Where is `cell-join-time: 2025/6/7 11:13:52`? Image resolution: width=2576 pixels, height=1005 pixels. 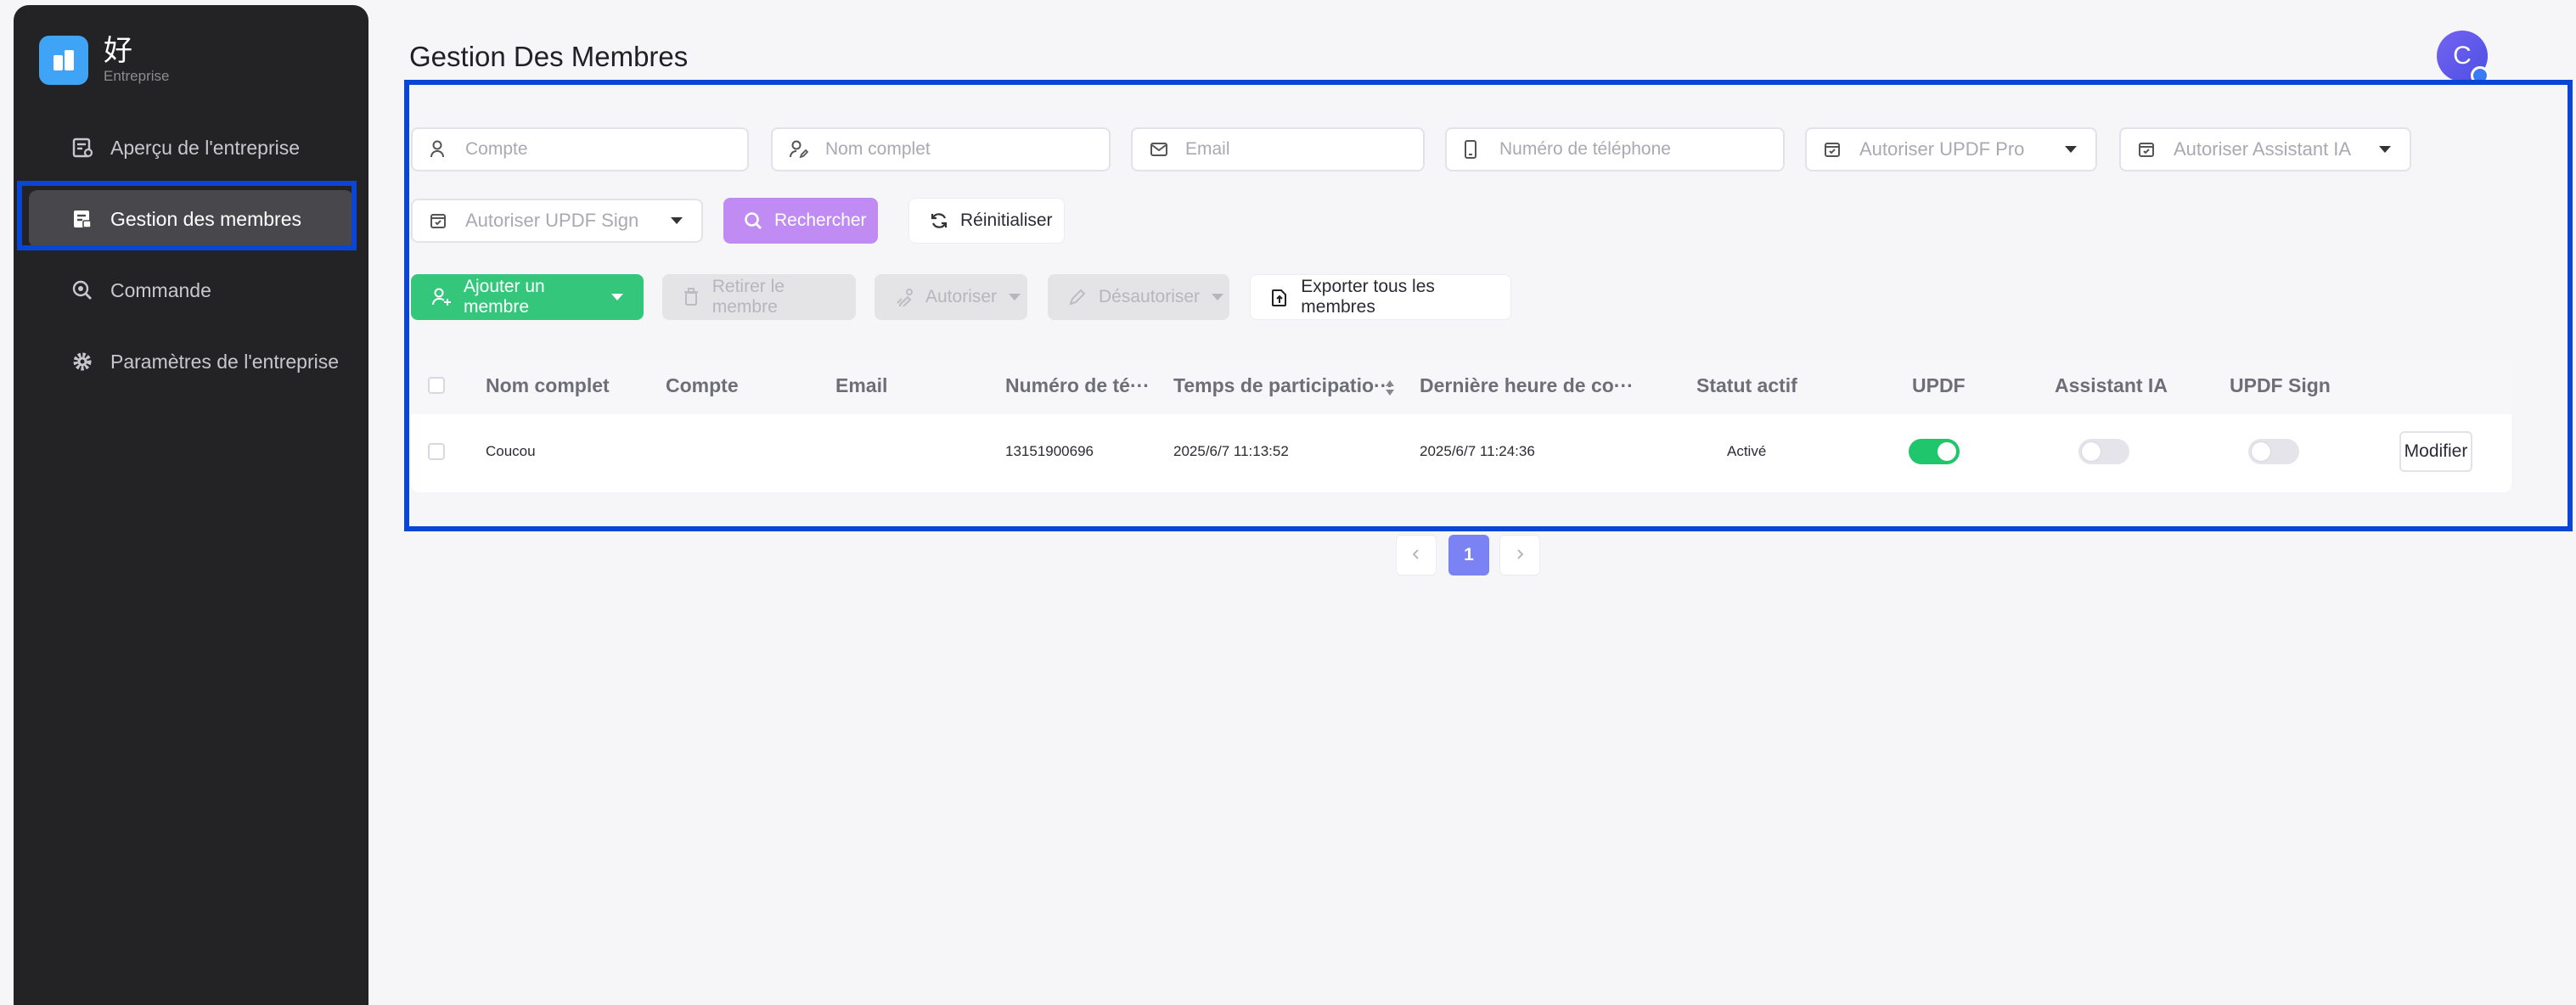
cell-join-time: 2025/6/7 11:13:52 is located at coordinates (1231, 451).